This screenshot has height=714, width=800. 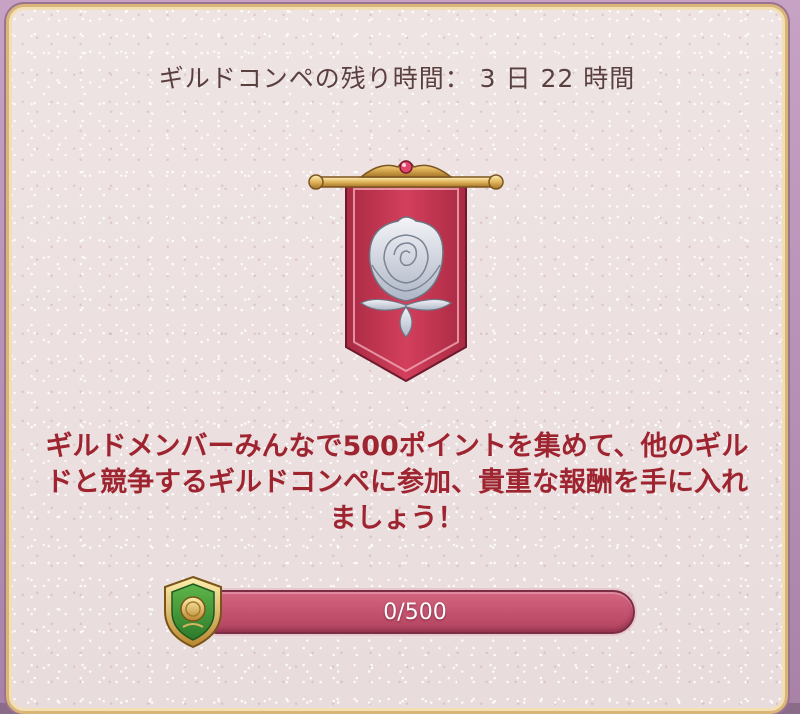 I want to click on points-progress: 0/500, so click(x=401, y=613).